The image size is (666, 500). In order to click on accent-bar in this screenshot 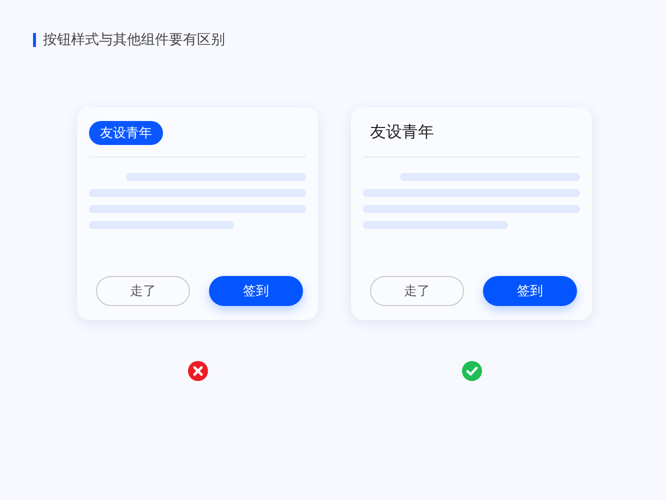, I will do `click(34, 40)`.